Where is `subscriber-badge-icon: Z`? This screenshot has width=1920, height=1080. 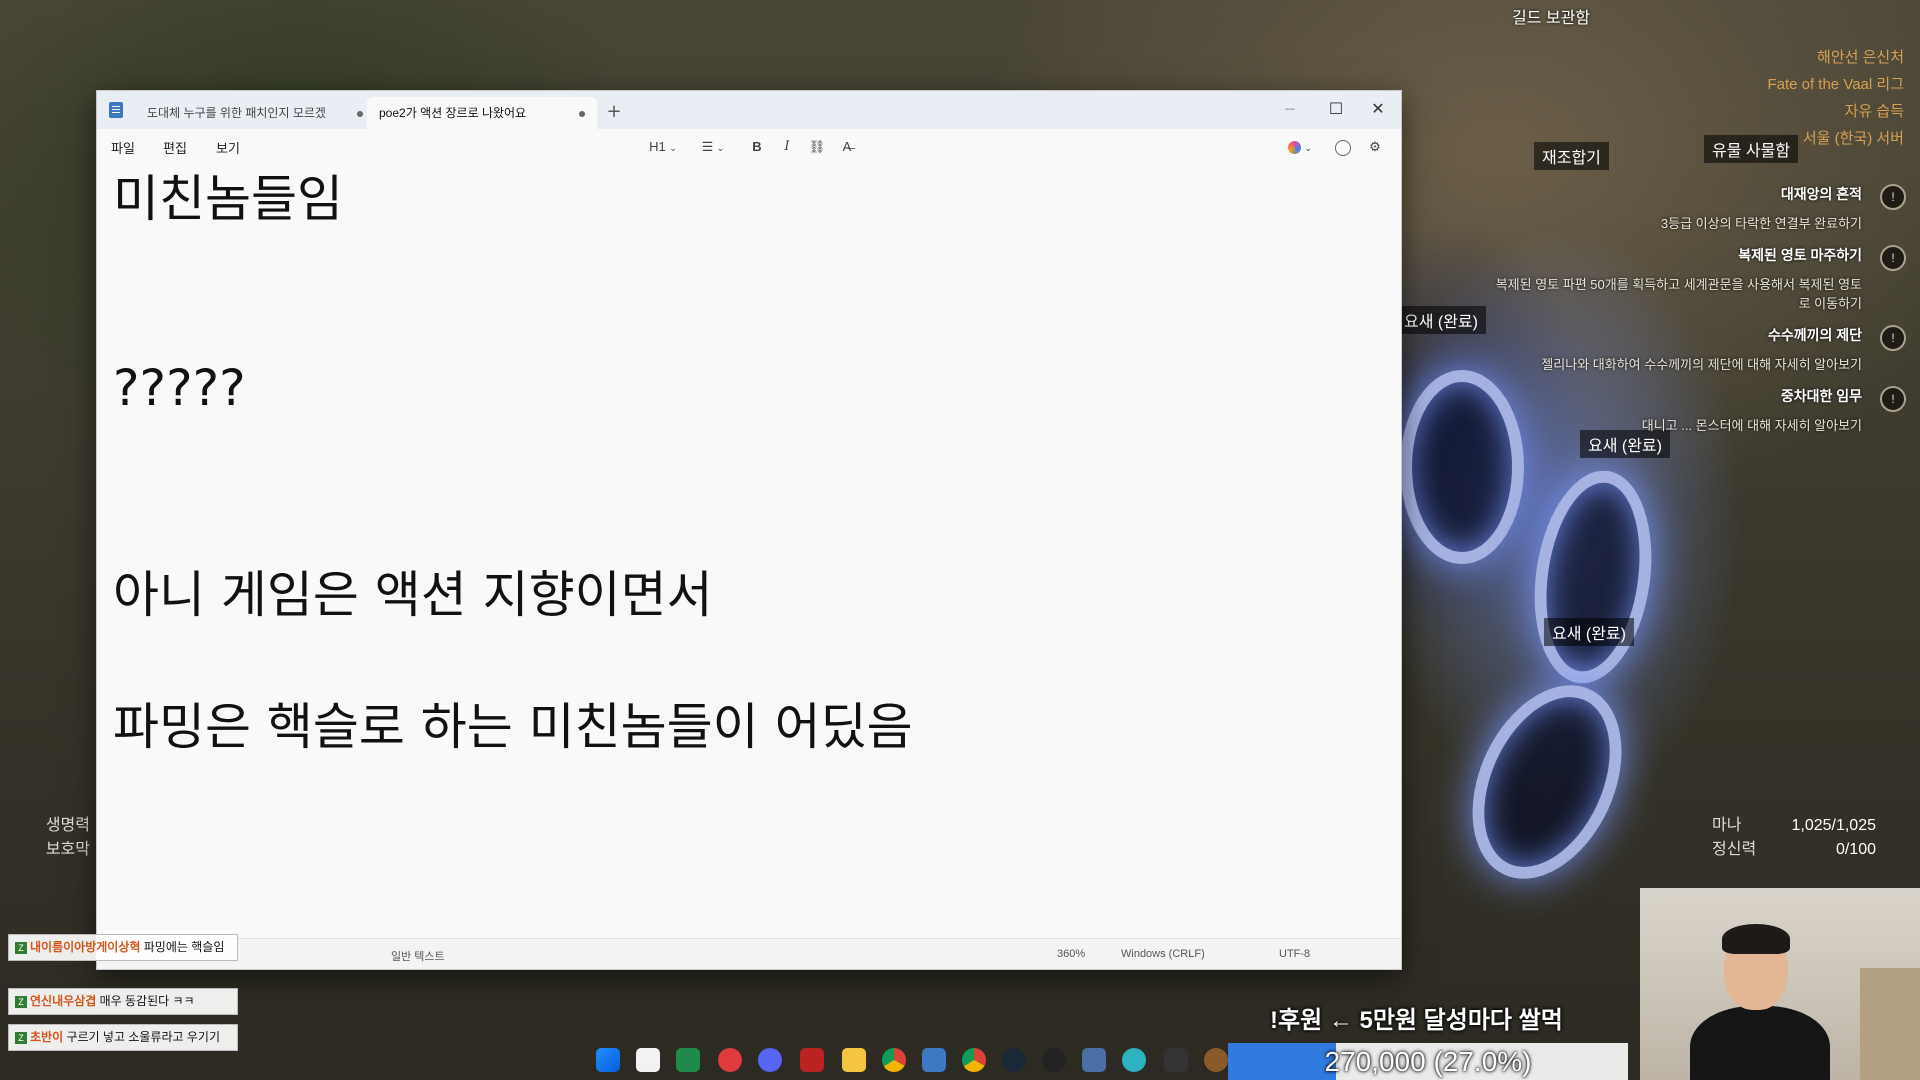
subscriber-badge-icon: Z is located at coordinates (21, 1037).